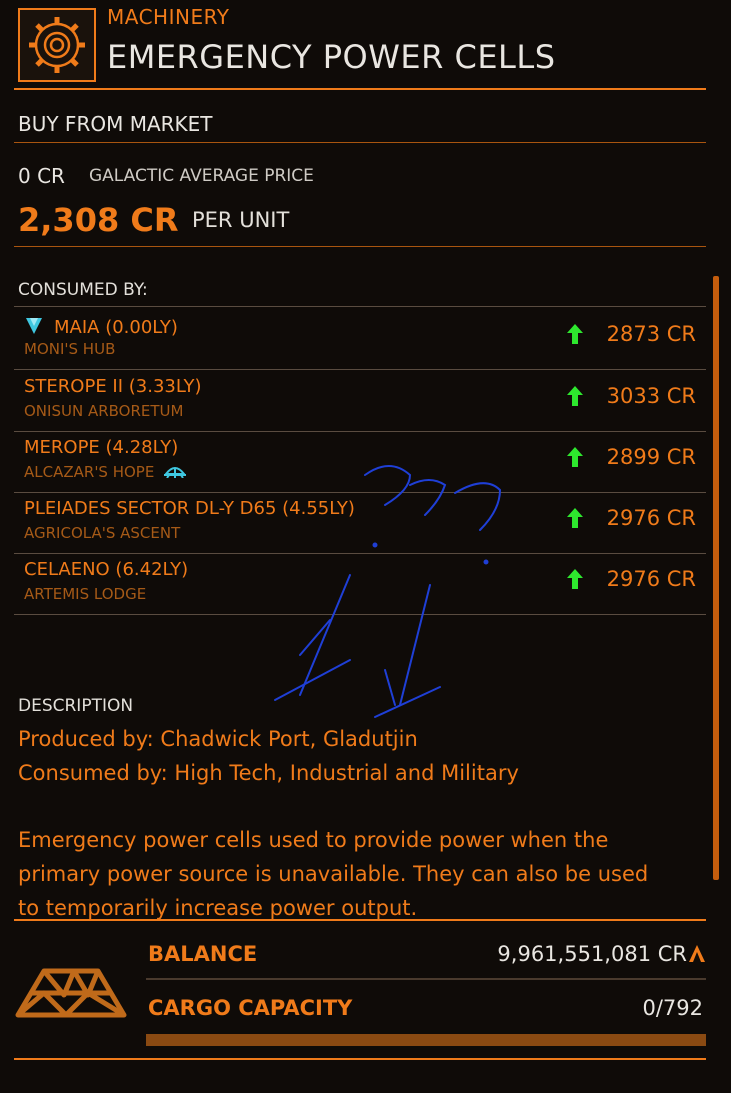 The image size is (731, 1093). I want to click on consumer-station: ALCAZAR'S HOPE, so click(105, 472).